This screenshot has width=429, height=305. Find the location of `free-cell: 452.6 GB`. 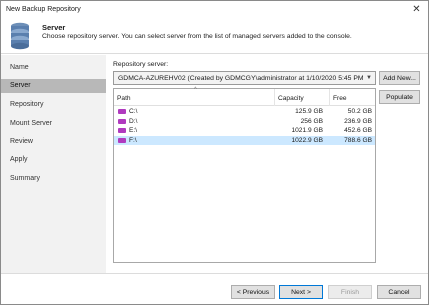

free-cell: 452.6 GB is located at coordinates (358, 130).